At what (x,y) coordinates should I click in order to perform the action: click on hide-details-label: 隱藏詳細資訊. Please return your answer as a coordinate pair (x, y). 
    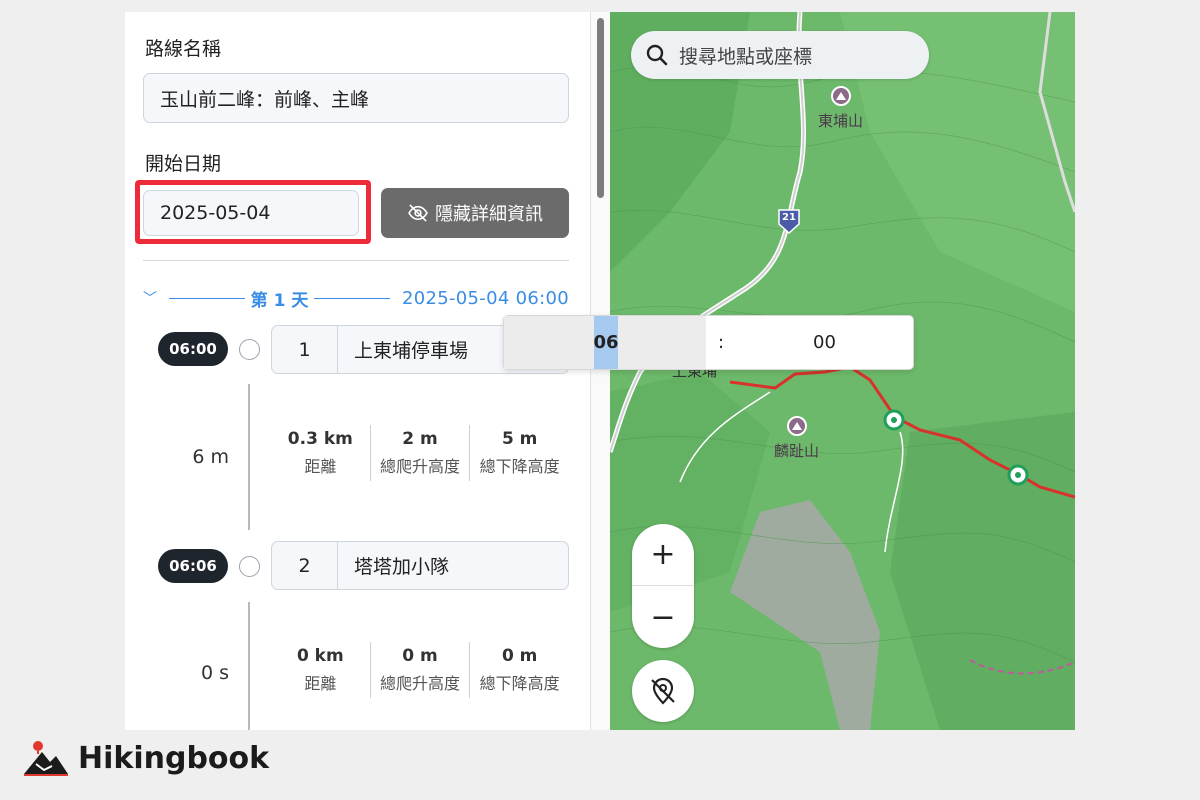
    Looking at the image, I should click on (489, 214).